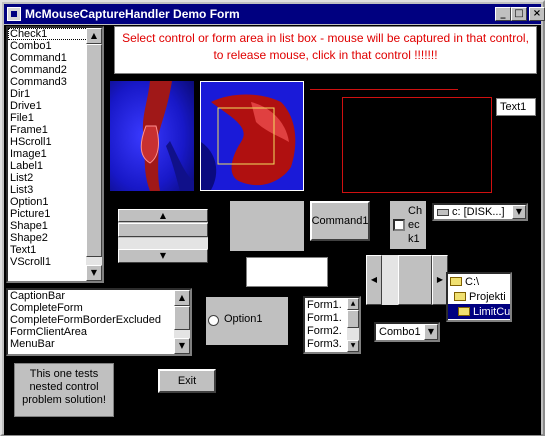  Describe the element at coordinates (99, 308) in the screenshot. I see `area-list-item: CompleteForm` at that location.